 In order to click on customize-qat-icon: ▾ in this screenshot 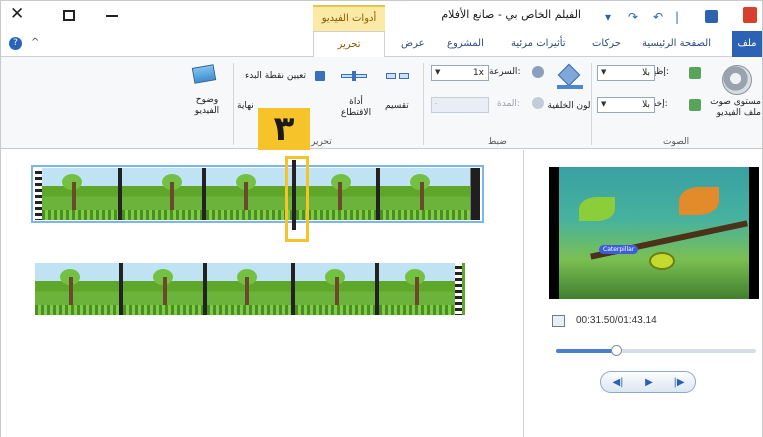, I will do `click(608, 17)`.